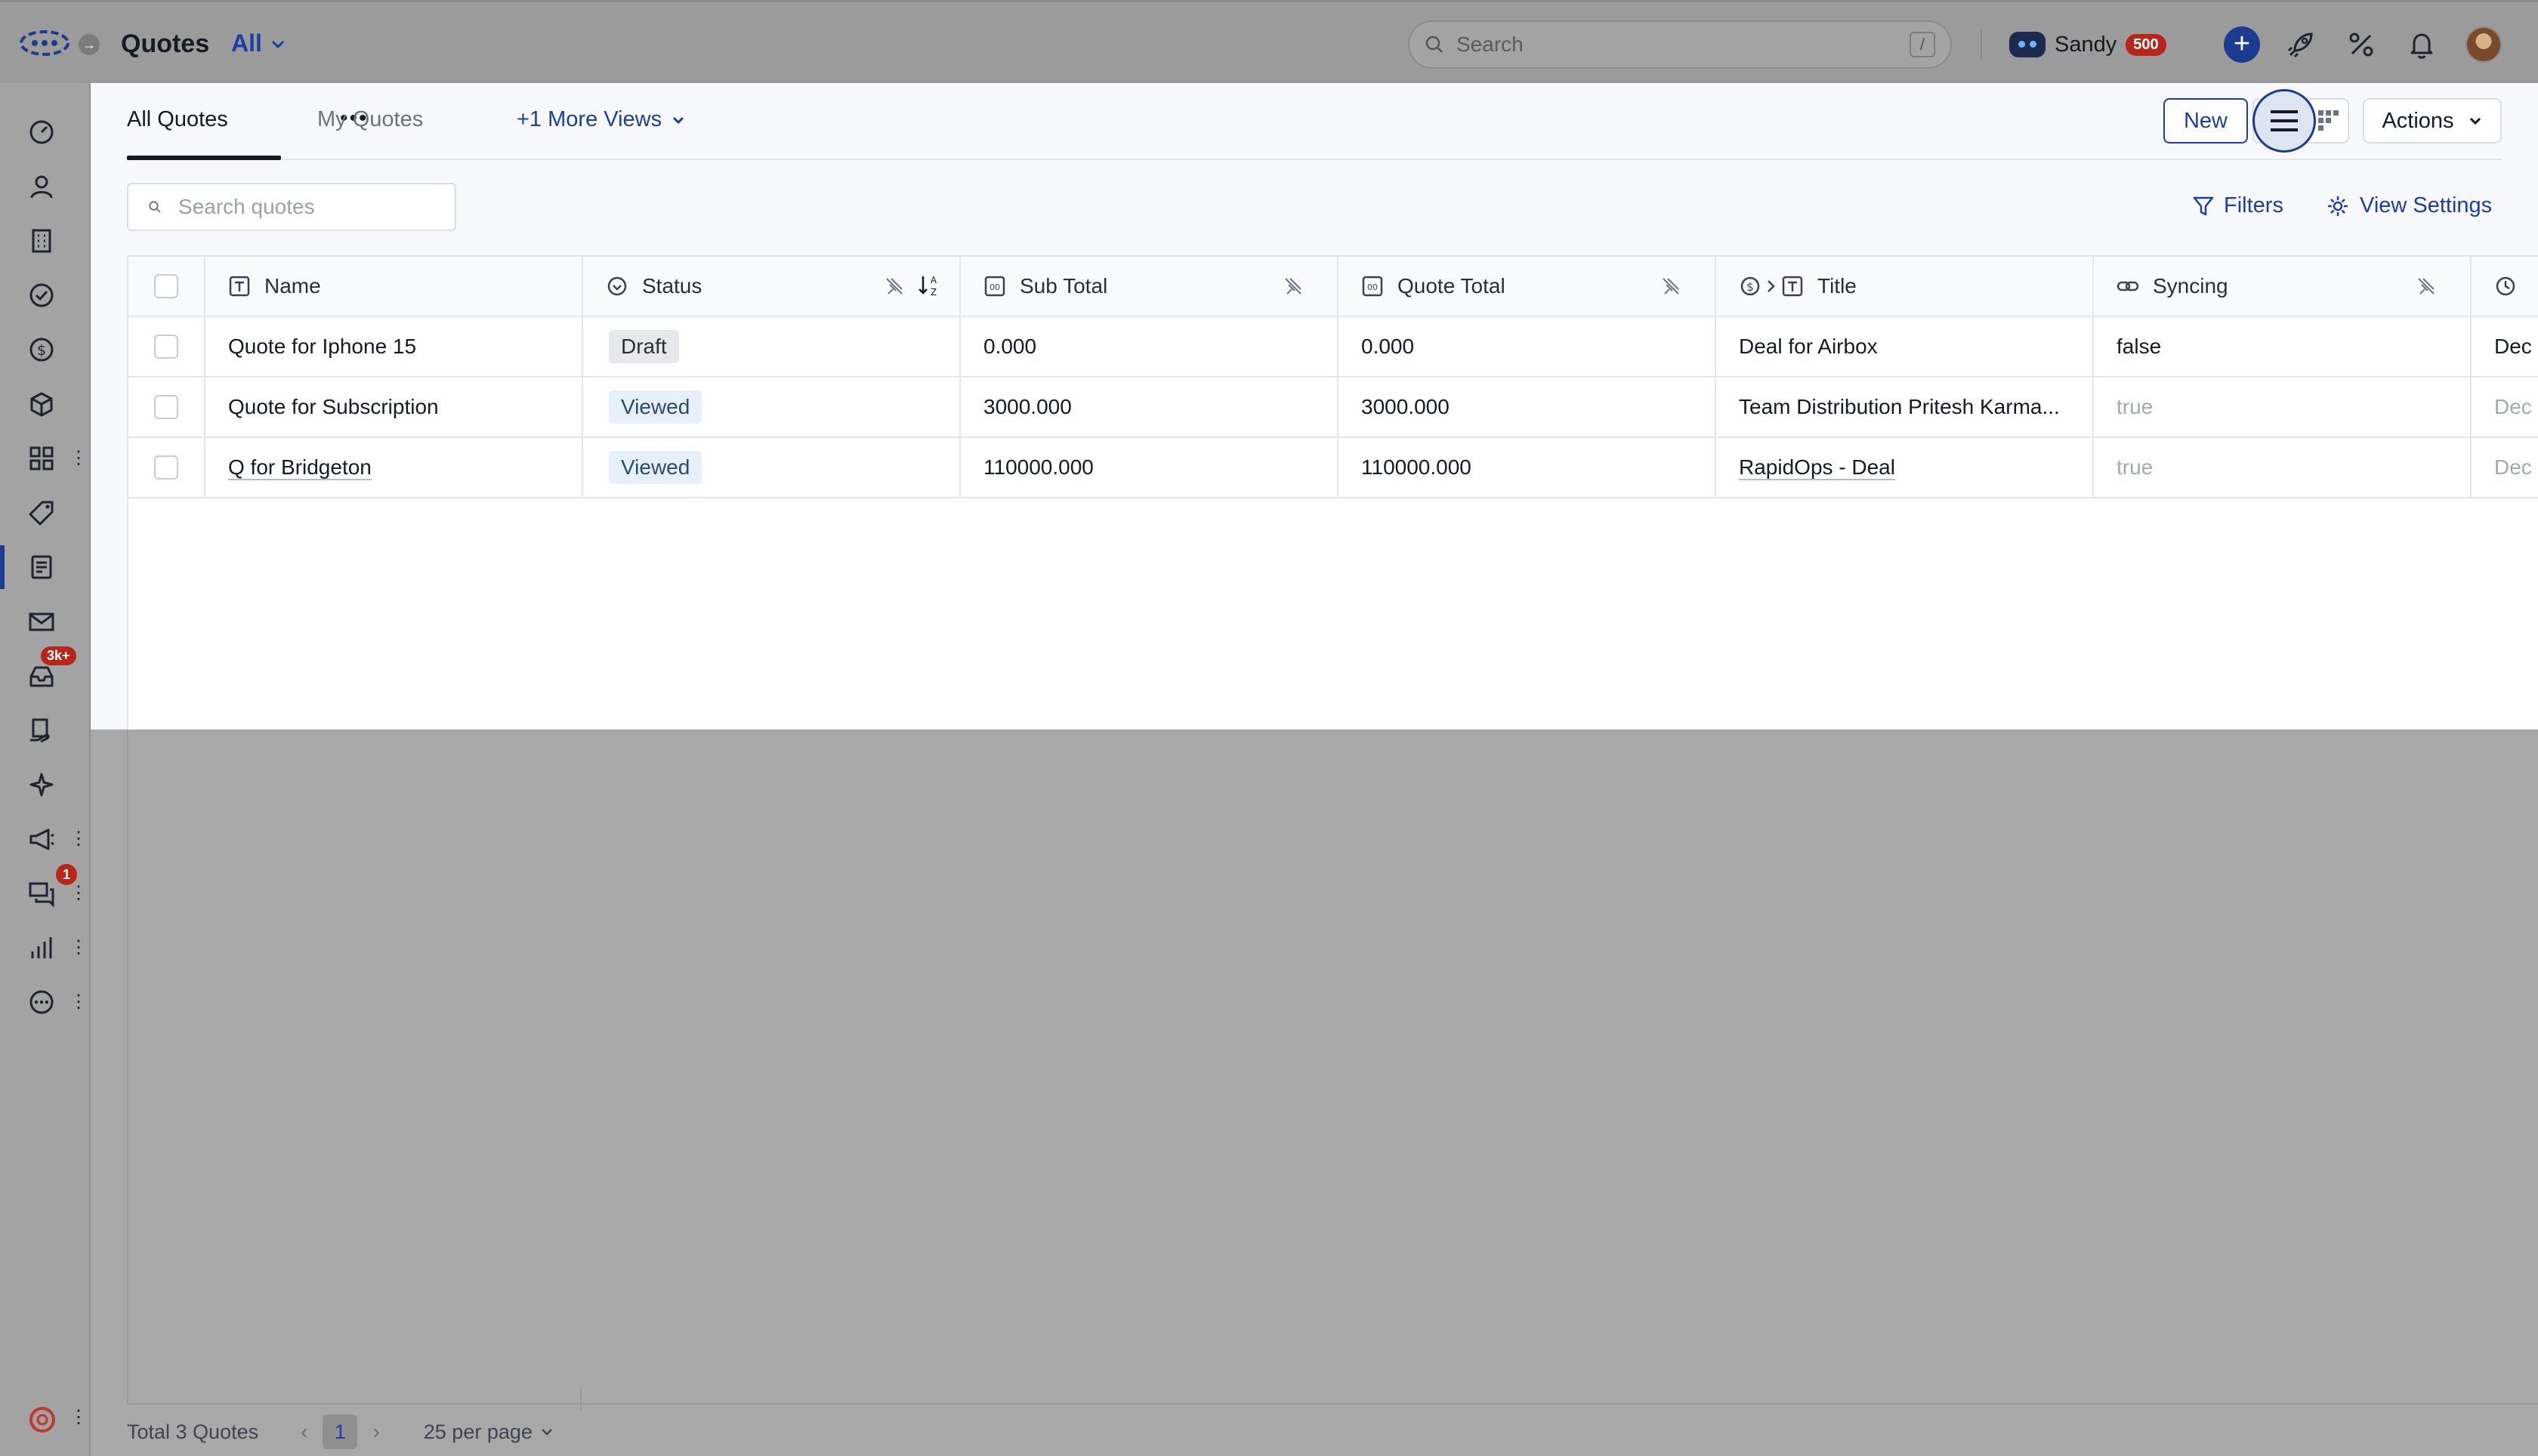  Describe the element at coordinates (45, 350) in the screenshot. I see `sidebar-item-deals: $` at that location.